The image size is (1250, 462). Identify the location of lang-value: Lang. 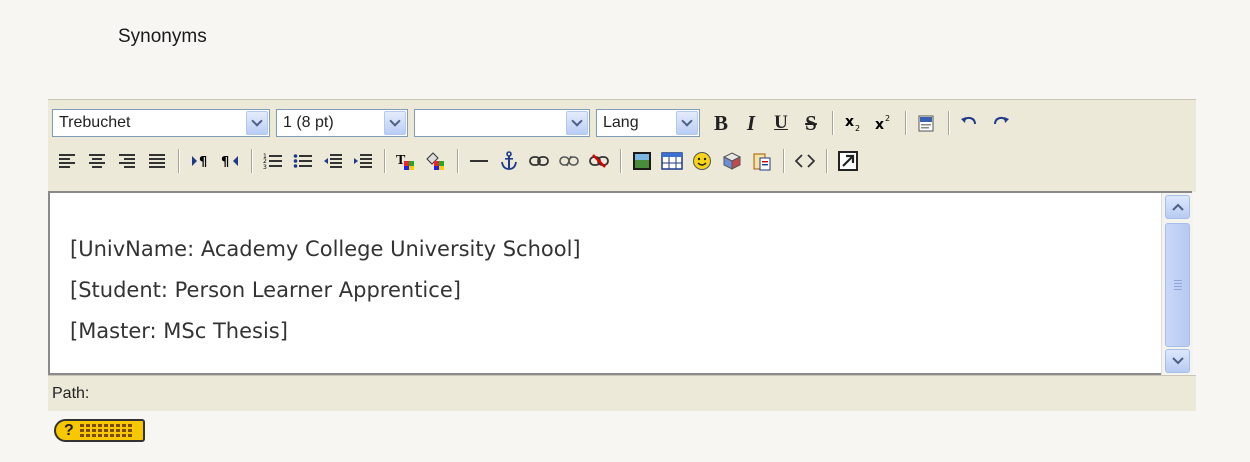
(621, 122).